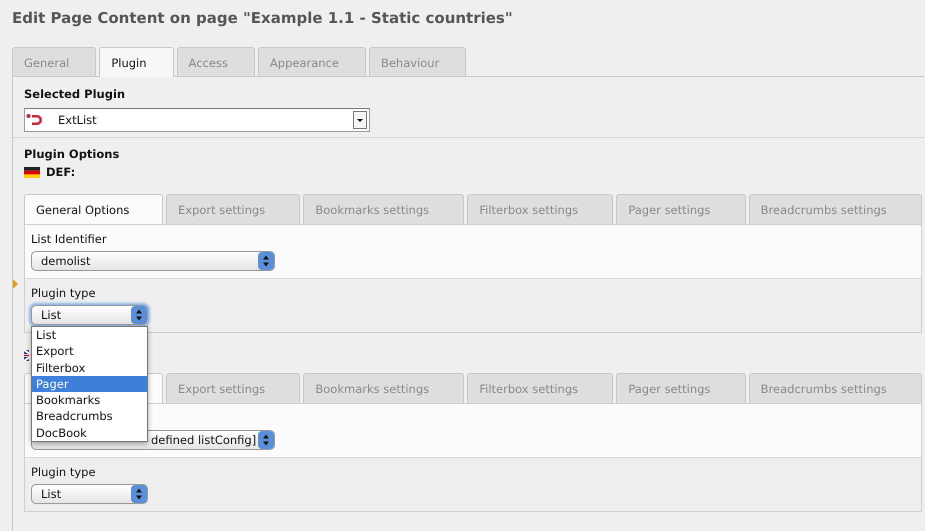 The image size is (925, 531). I want to click on tab: Access, so click(215, 61).